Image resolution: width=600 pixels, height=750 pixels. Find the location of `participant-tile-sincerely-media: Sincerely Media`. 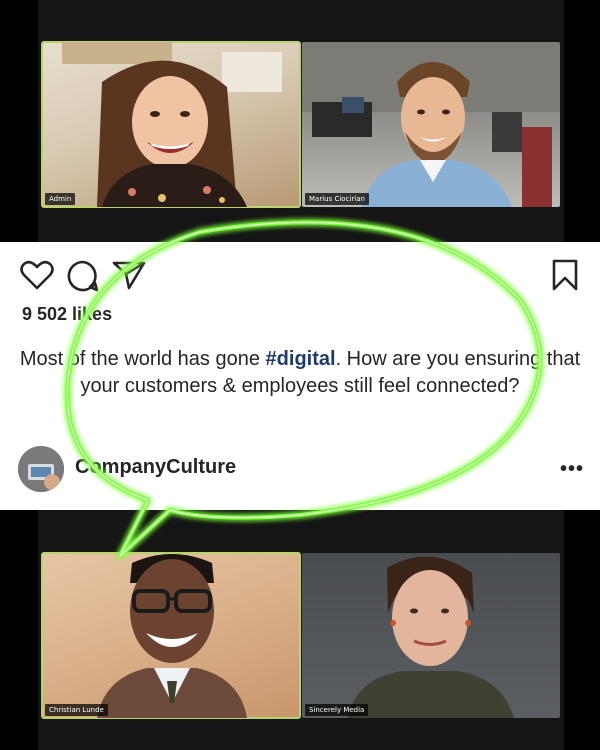

participant-tile-sincerely-media: Sincerely Media is located at coordinates (431, 635).